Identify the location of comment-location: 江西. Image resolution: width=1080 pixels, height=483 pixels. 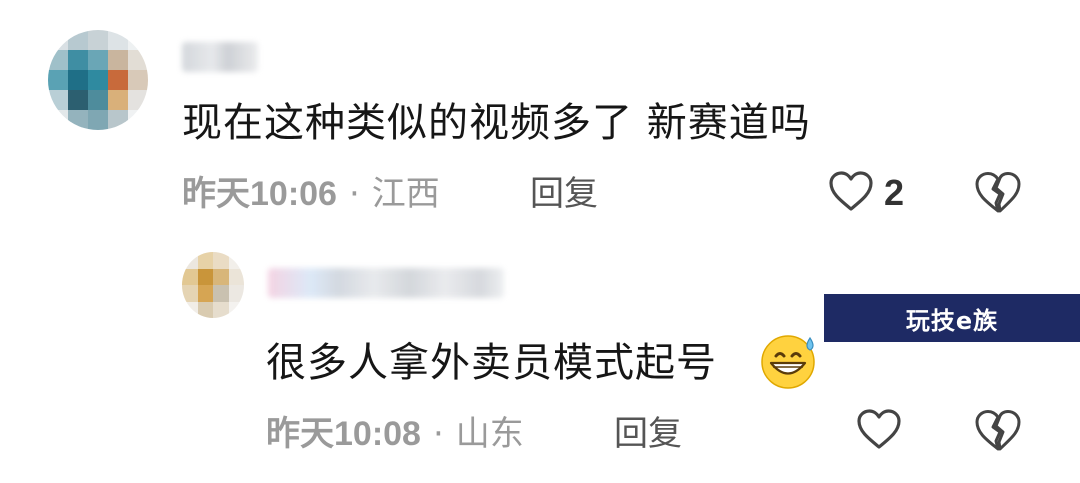
(405, 194).